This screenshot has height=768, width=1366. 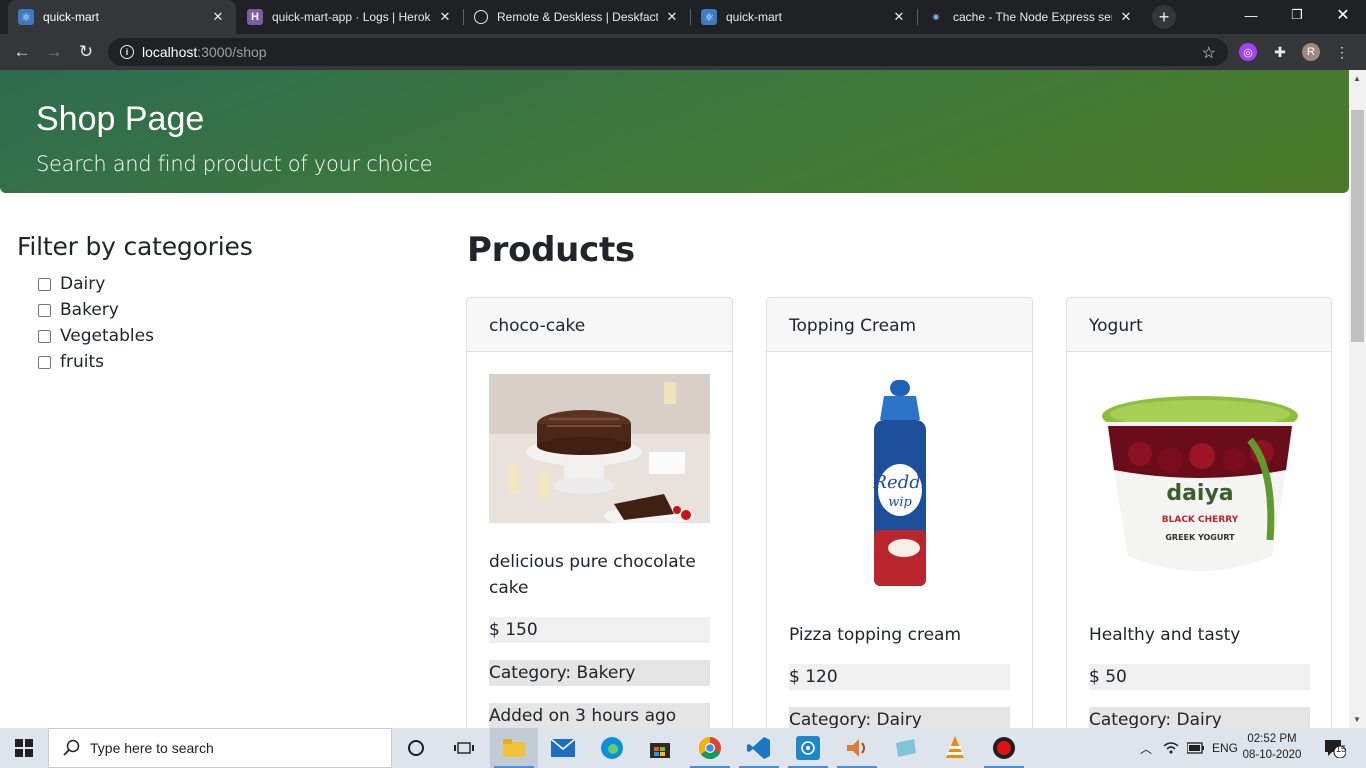 I want to click on url-host: localhost, so click(x=170, y=52).